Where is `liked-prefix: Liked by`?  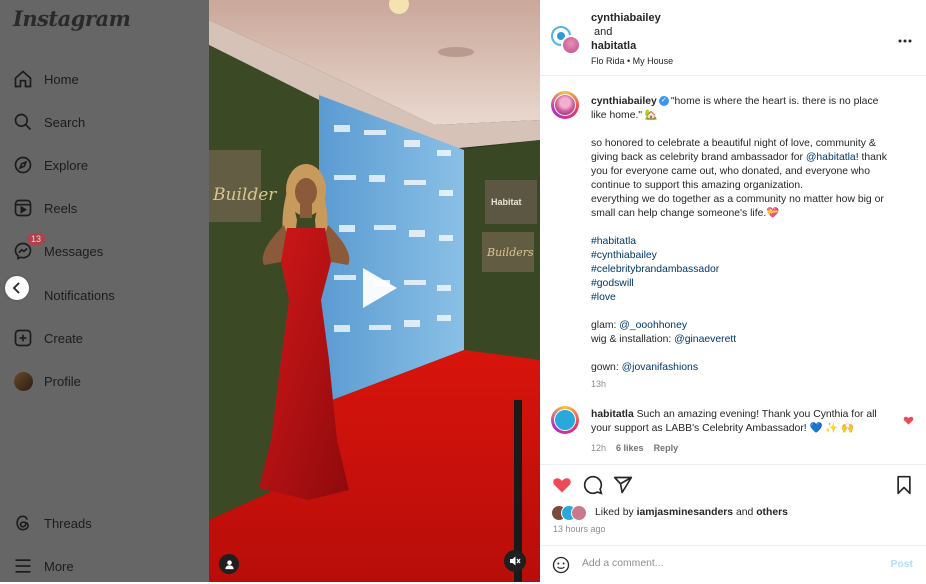 liked-prefix: Liked by is located at coordinates (614, 512).